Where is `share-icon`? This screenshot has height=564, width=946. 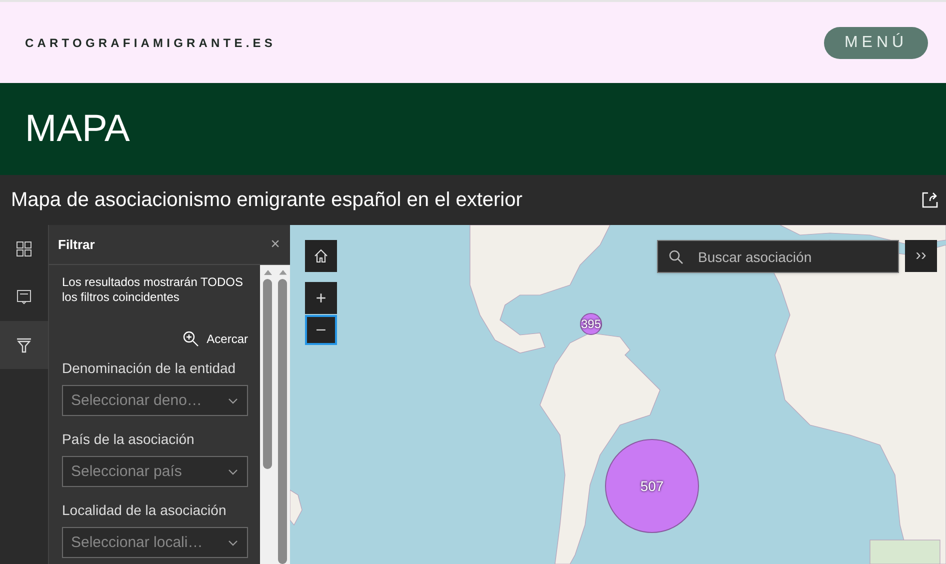
share-icon is located at coordinates (930, 200).